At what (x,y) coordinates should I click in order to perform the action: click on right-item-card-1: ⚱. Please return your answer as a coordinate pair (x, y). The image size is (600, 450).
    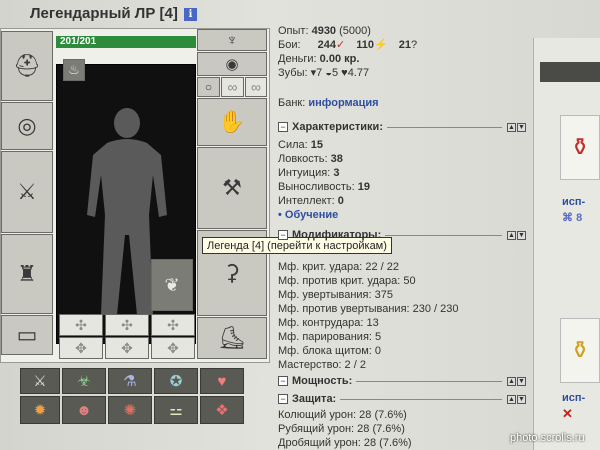
    Looking at the image, I should click on (580, 147).